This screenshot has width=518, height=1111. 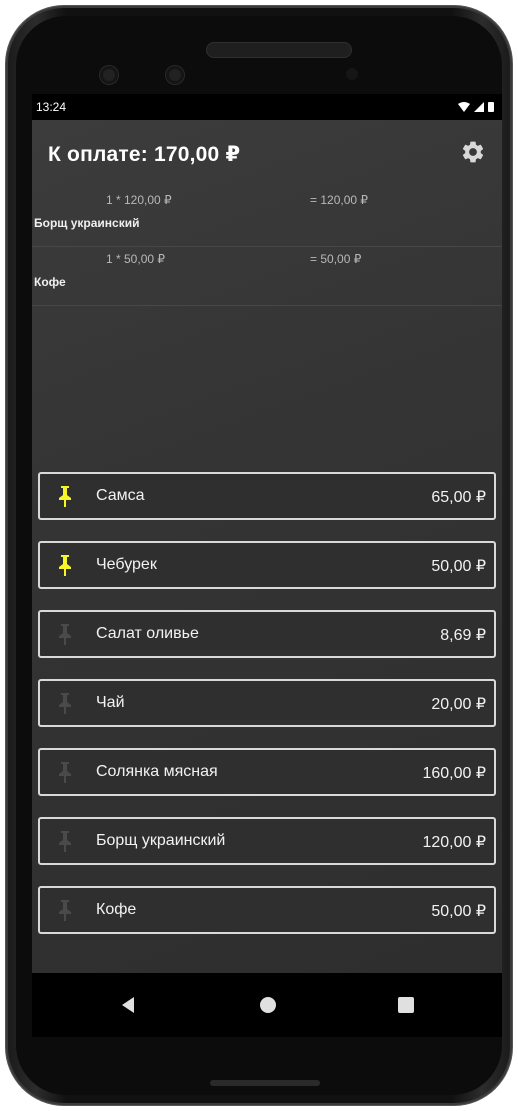 What do you see at coordinates (267, 276) in the screenshot?
I see `order-row: 1 * 50,00 ₽ = 50,00 ₽ Кофе` at bounding box center [267, 276].